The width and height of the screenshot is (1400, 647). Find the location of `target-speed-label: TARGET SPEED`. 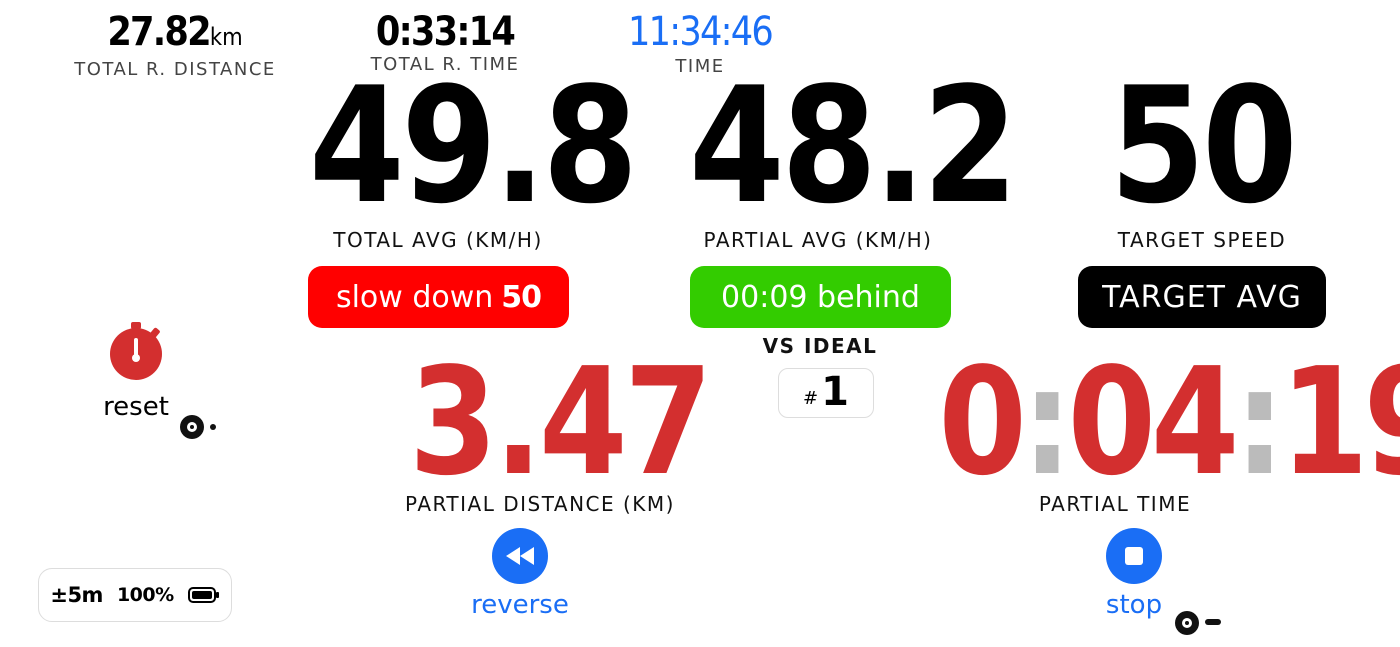

target-speed-label: TARGET SPEED is located at coordinates (1202, 240).